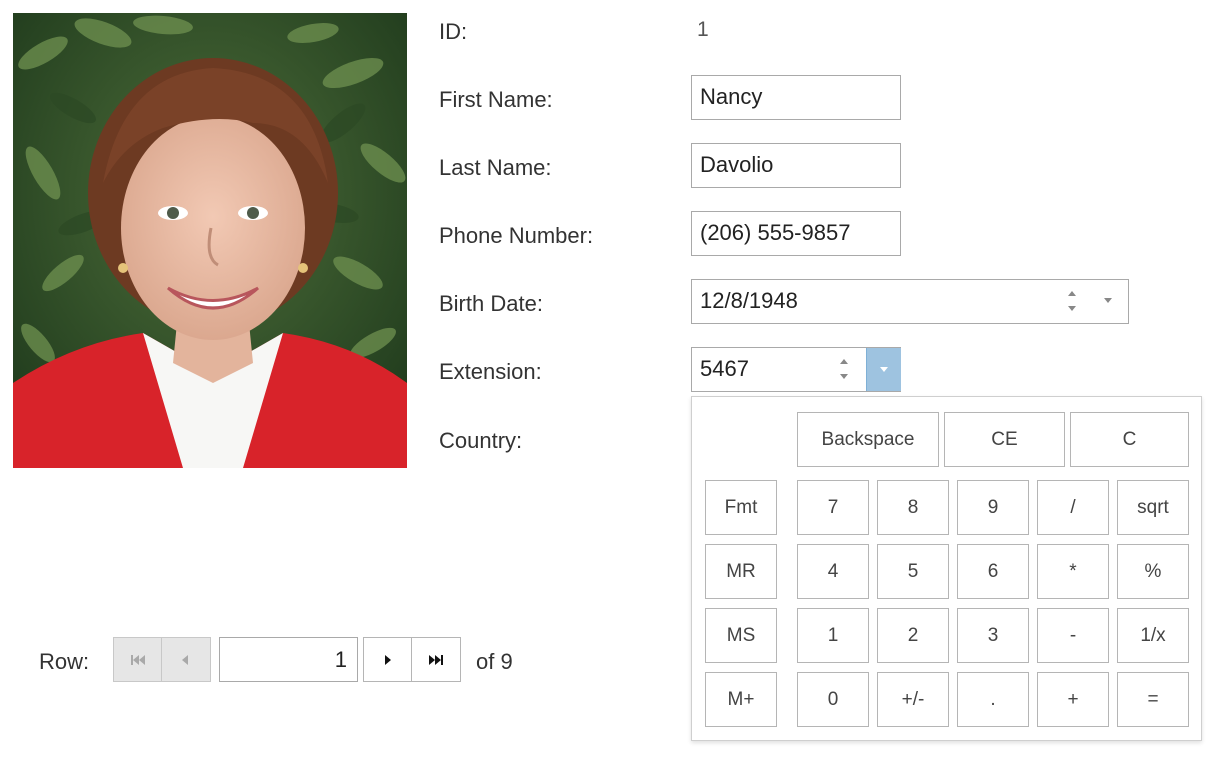 The image size is (1218, 759). Describe the element at coordinates (846, 369) in the screenshot. I see `extension-spin-button` at that location.